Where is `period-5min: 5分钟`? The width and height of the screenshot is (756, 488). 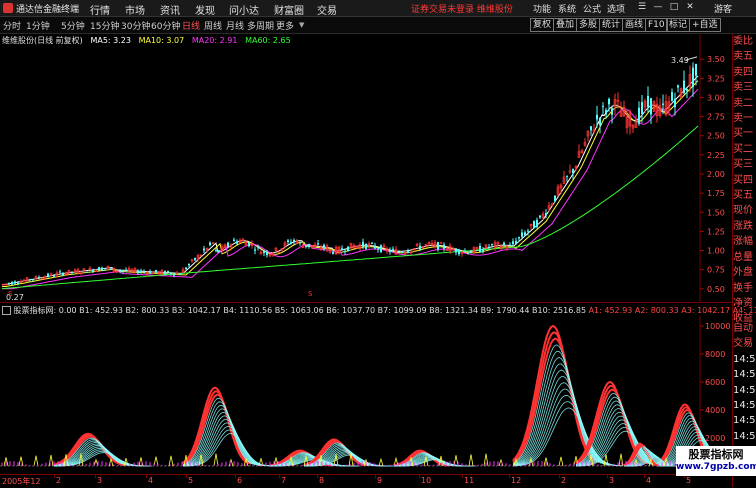
period-5min: 5分钟 is located at coordinates (73, 25).